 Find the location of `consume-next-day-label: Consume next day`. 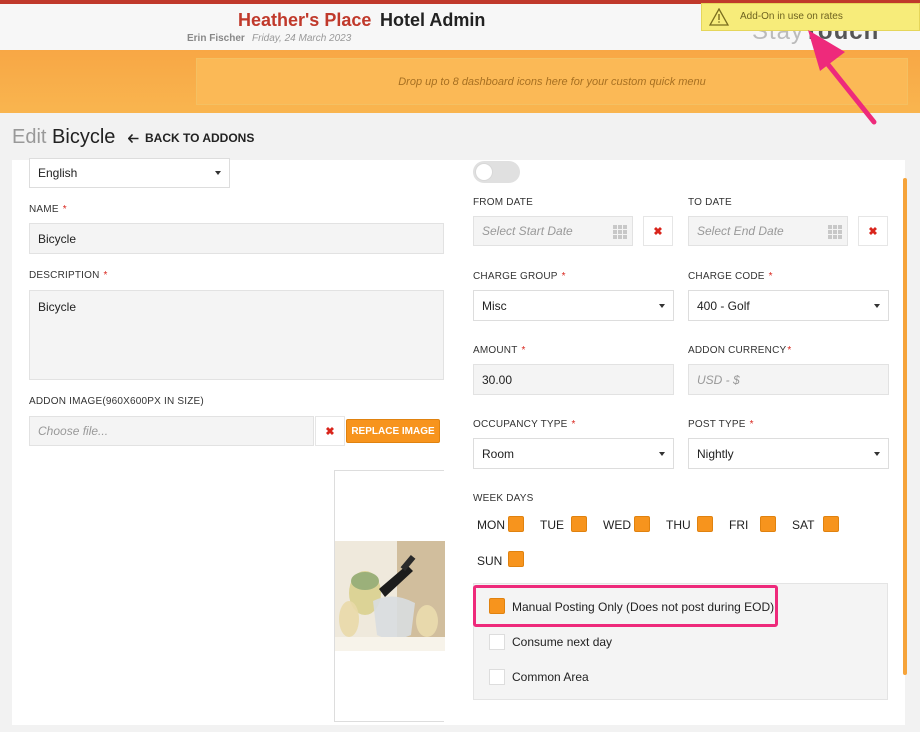

consume-next-day-label: Consume next day is located at coordinates (562, 642).